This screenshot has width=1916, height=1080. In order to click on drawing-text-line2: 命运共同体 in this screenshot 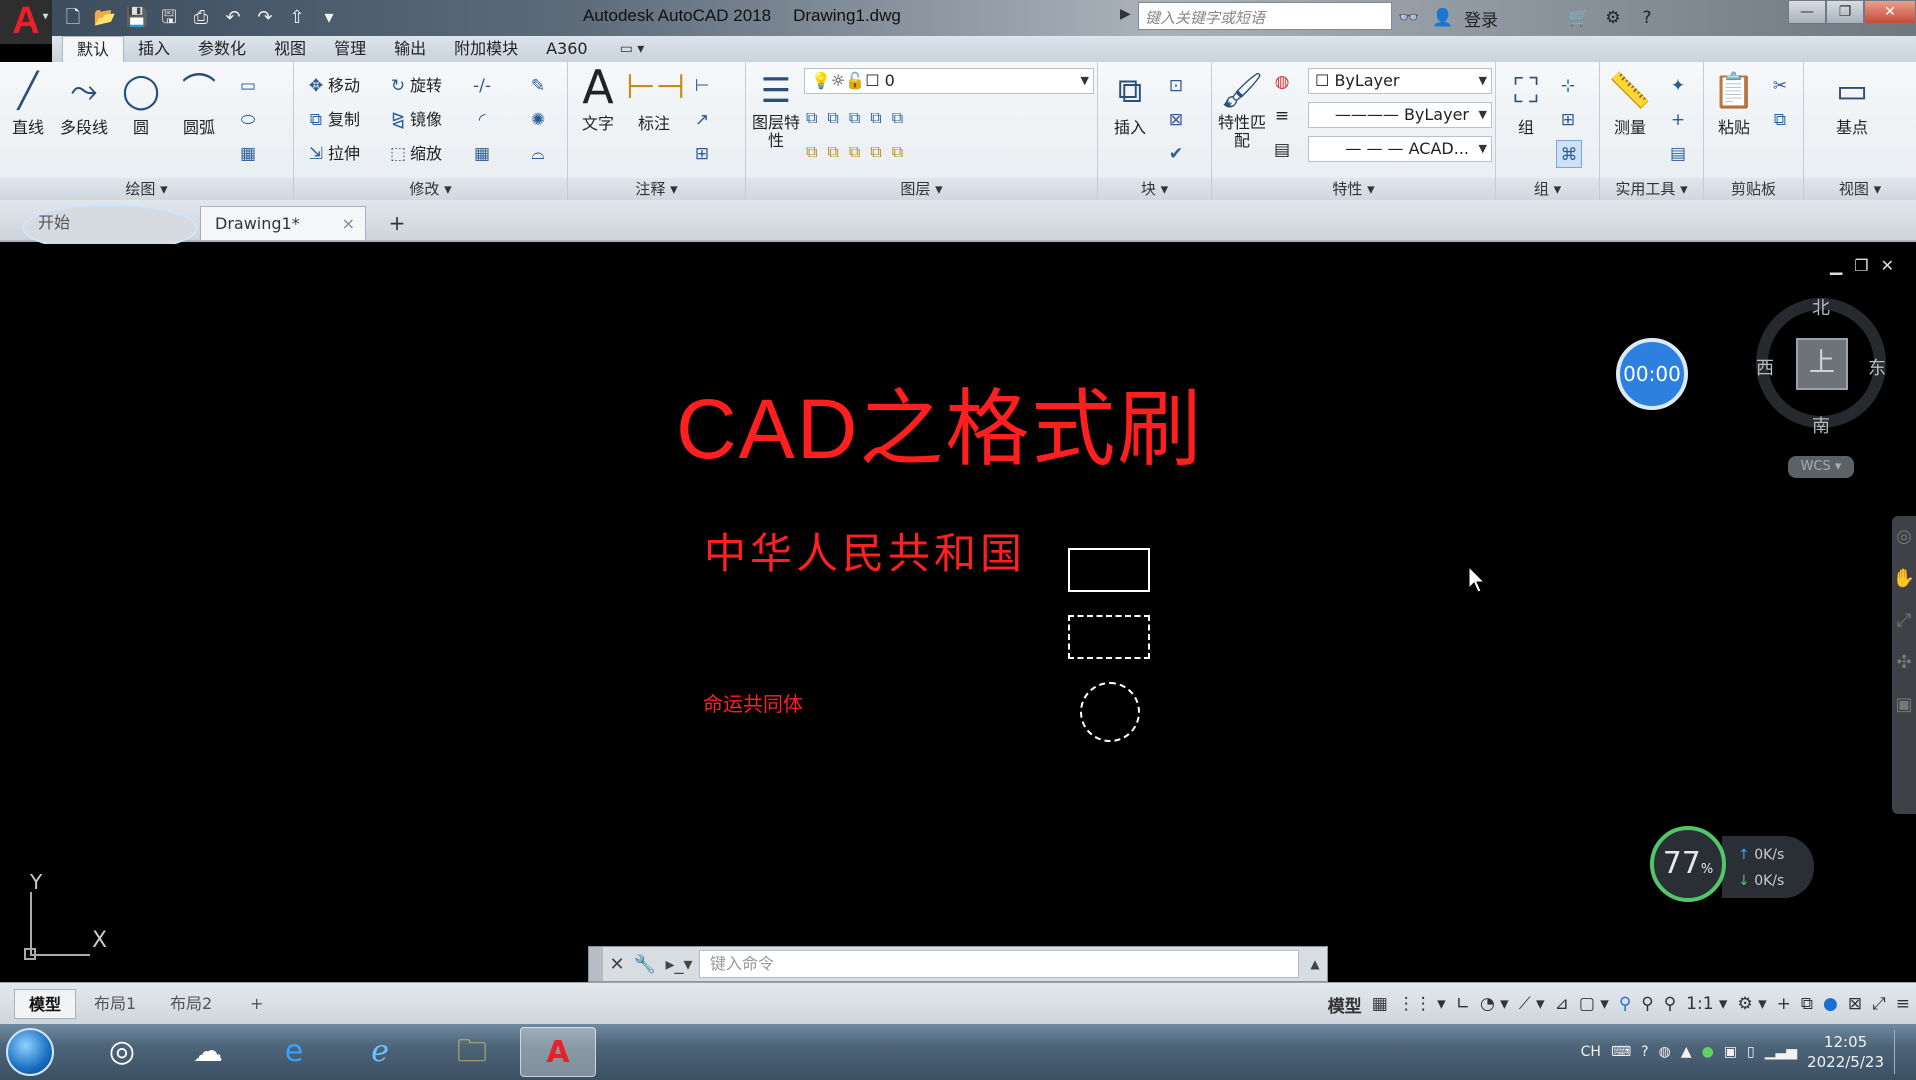, I will do `click(753, 702)`.